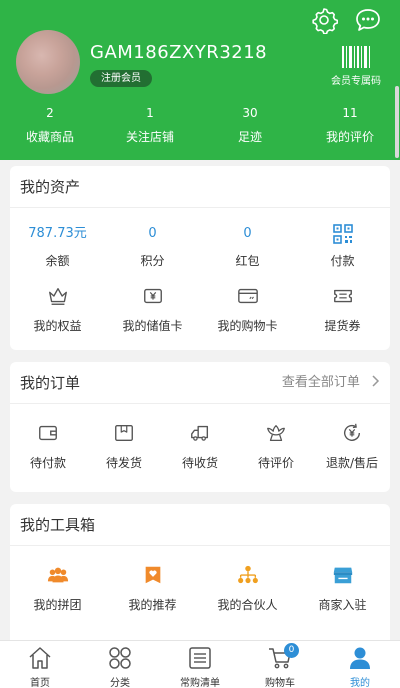 The height and width of the screenshot is (688, 400). What do you see at coordinates (121, 78) in the screenshot?
I see `member-level-badge: 注册会员` at bounding box center [121, 78].